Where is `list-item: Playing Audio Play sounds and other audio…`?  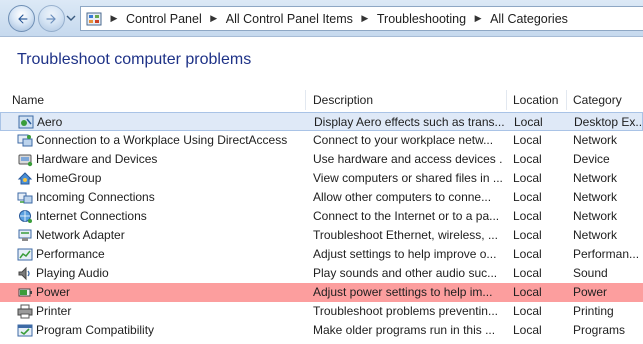 list-item: Playing Audio Play sounds and other audio… is located at coordinates (321, 273).